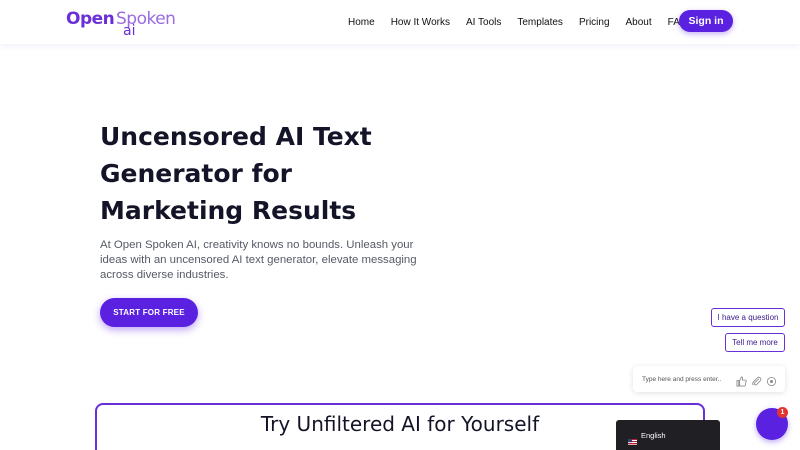  What do you see at coordinates (668, 435) in the screenshot?
I see `language-selector: English` at bounding box center [668, 435].